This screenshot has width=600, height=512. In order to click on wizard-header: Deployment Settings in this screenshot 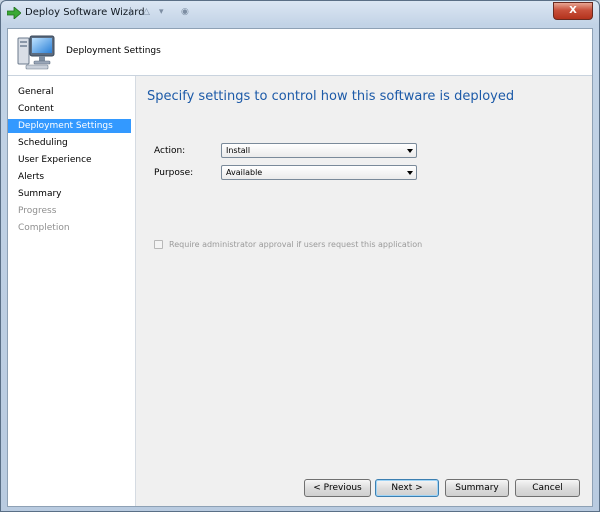, I will do `click(300, 52)`.